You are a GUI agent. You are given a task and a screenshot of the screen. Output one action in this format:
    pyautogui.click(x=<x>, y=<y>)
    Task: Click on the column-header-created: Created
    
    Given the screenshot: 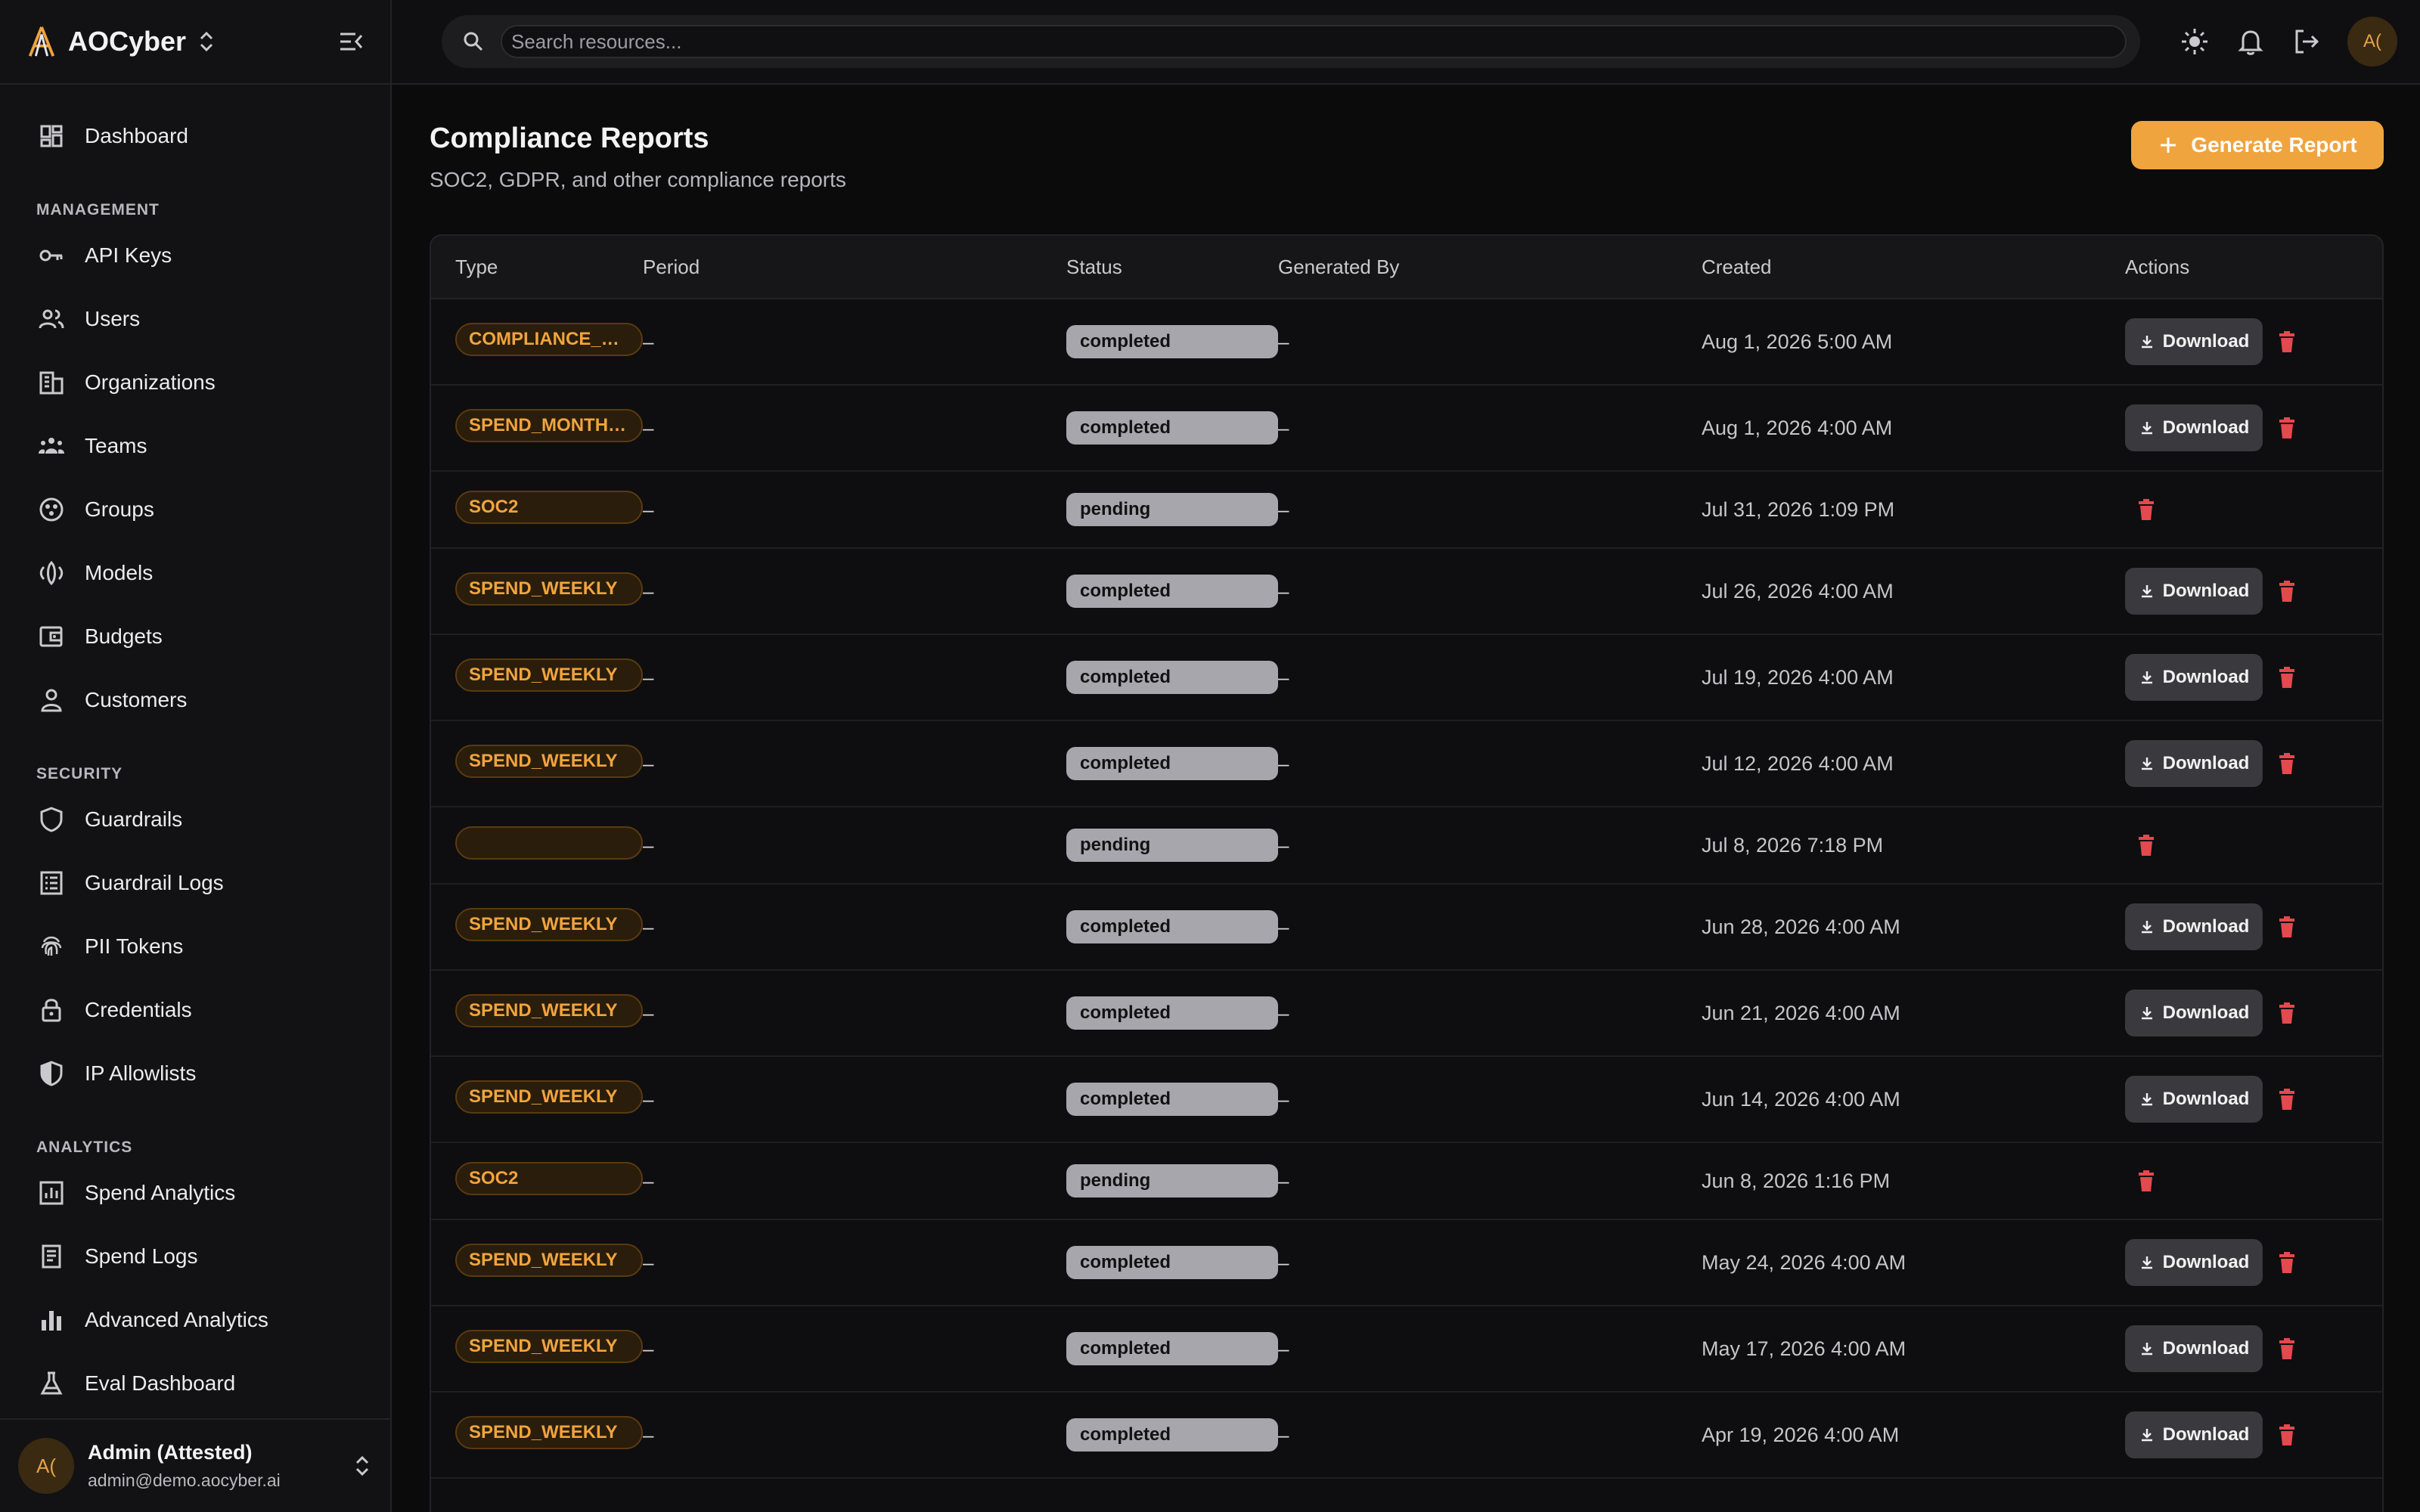 What is the action you would take?
    pyautogui.click(x=1913, y=267)
    